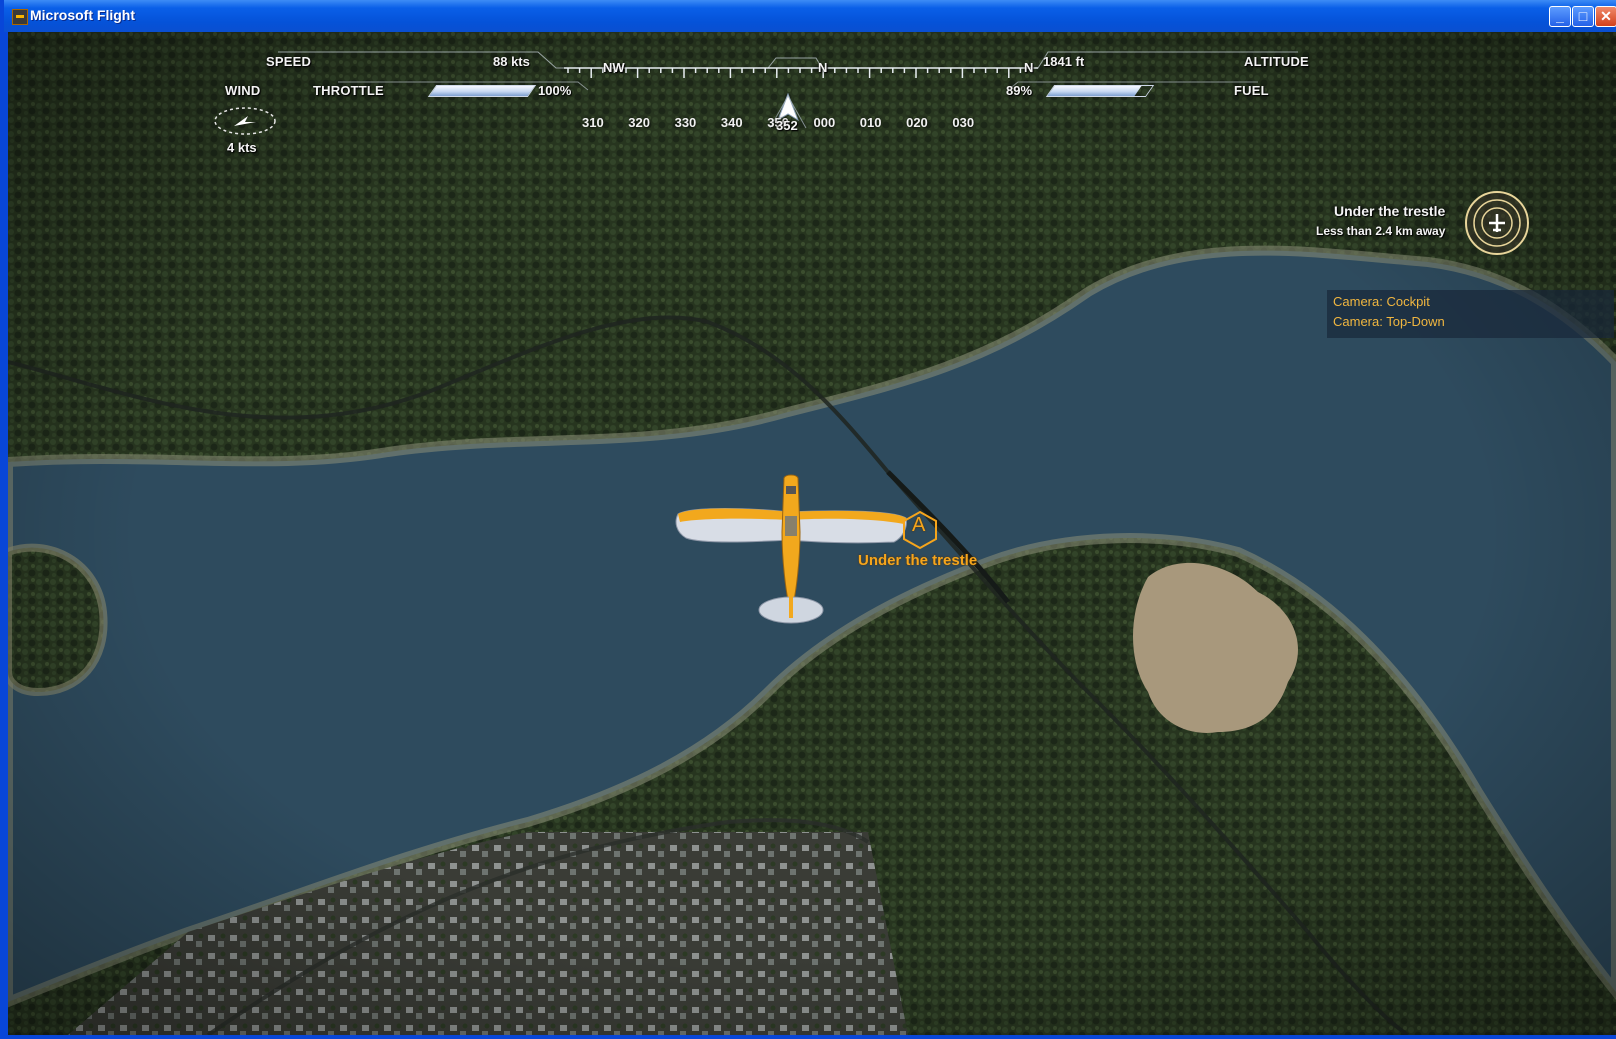  What do you see at coordinates (1390, 211) in the screenshot?
I see `objective-title: Under the trestle` at bounding box center [1390, 211].